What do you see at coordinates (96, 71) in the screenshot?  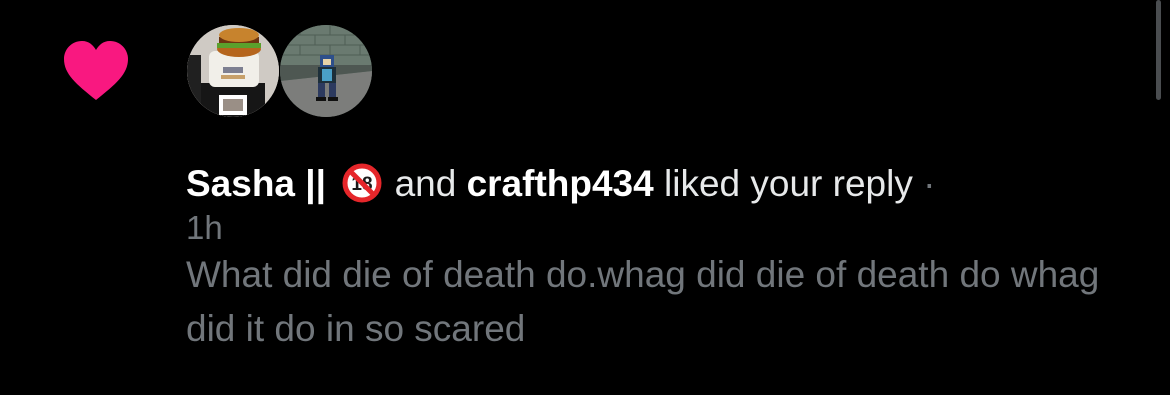 I see `heart-icon` at bounding box center [96, 71].